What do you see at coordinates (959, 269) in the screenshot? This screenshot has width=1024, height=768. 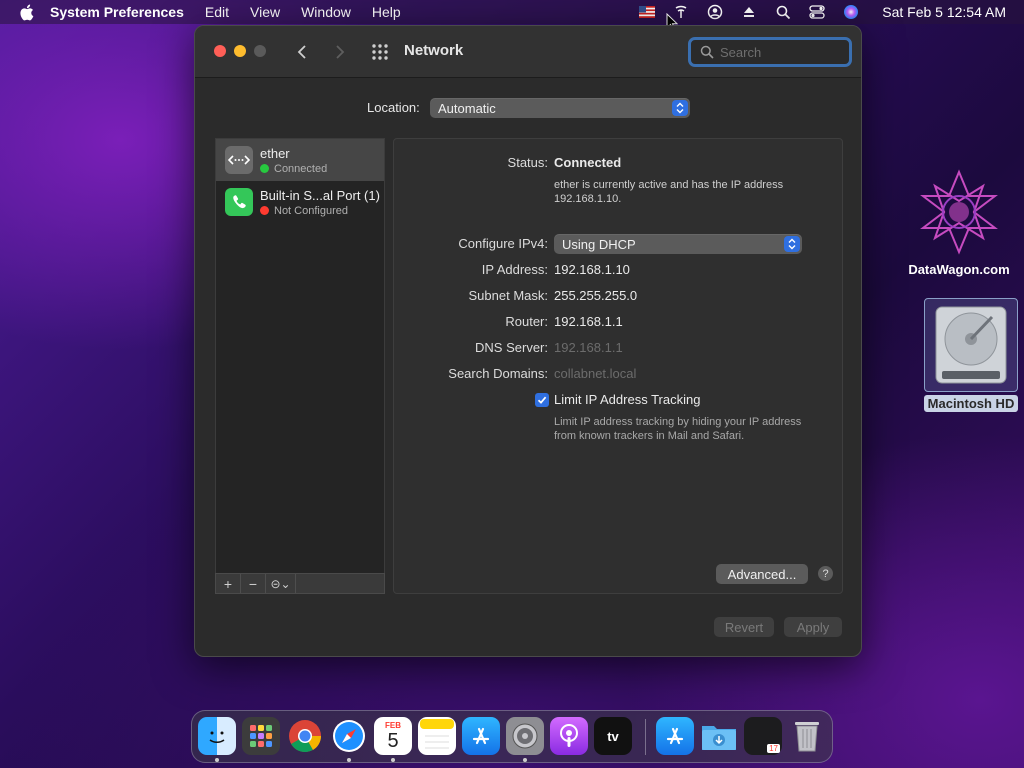 I see `datawagon-label: DataWagon.com` at bounding box center [959, 269].